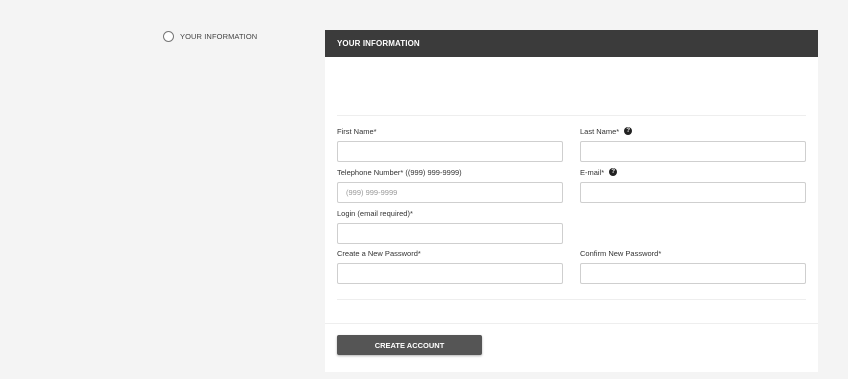  Describe the element at coordinates (379, 253) in the screenshot. I see `new-password-label: Create a New Password*` at that location.